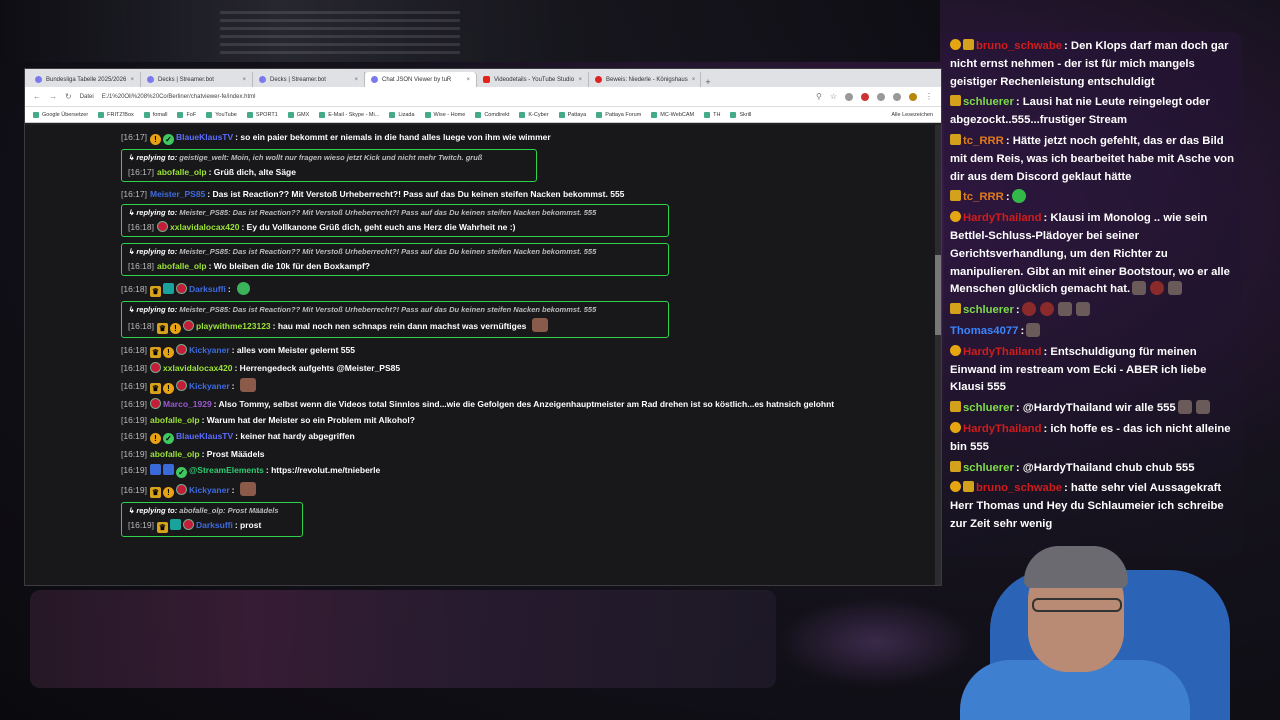 This screenshot has height=720, width=1280. What do you see at coordinates (168, 438) in the screenshot?
I see `verified-badge-icon: ✓` at bounding box center [168, 438].